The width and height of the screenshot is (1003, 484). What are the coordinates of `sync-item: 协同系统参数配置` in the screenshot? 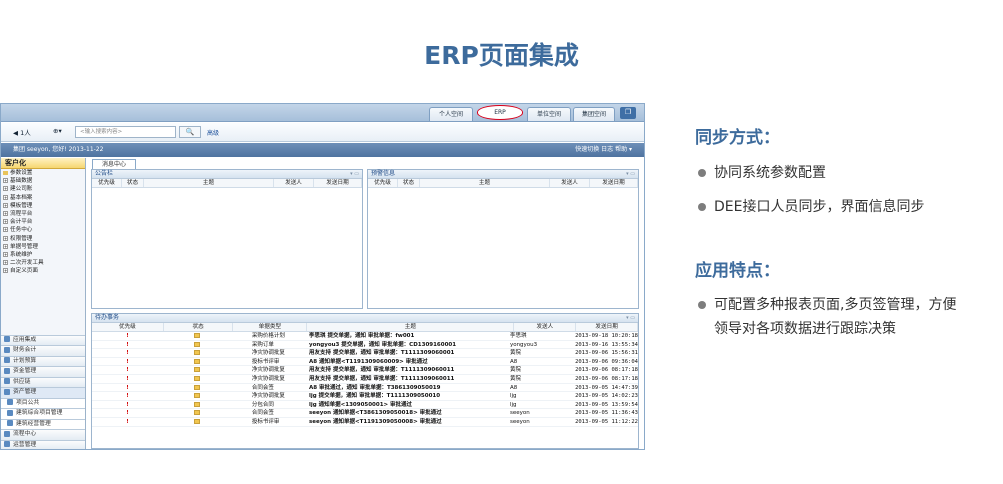 It's located at (762, 173).